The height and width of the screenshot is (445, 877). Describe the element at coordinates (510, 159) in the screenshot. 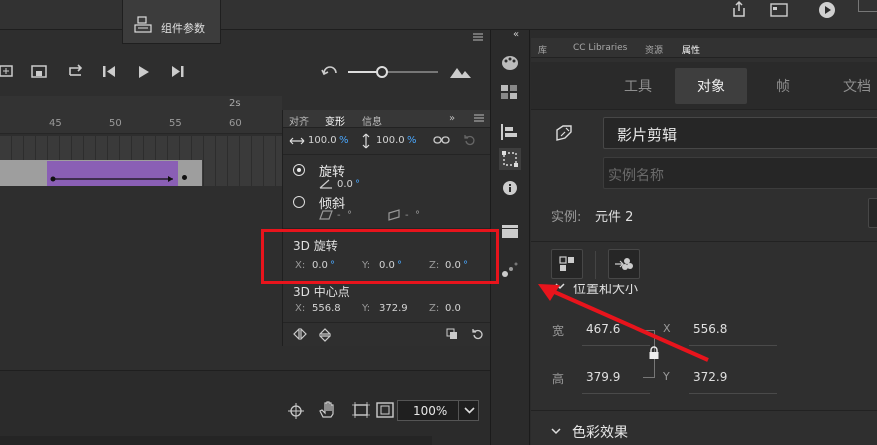

I see `transform-icon` at that location.